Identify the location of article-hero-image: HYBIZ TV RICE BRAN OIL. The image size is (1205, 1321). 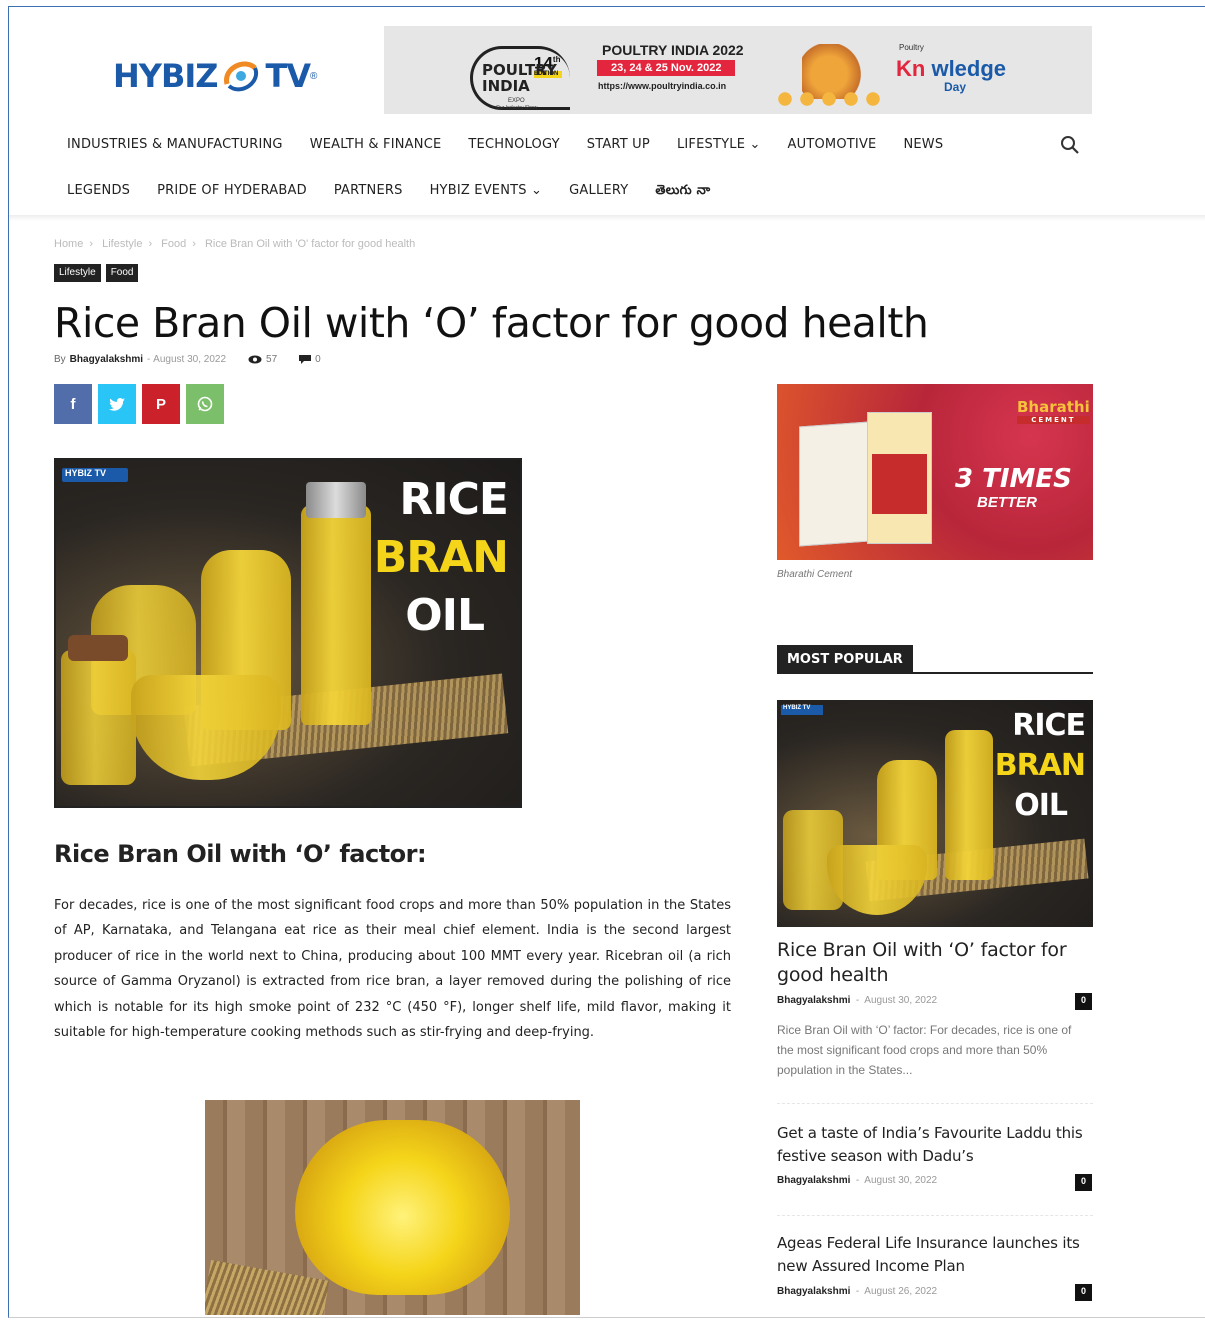
(288, 633).